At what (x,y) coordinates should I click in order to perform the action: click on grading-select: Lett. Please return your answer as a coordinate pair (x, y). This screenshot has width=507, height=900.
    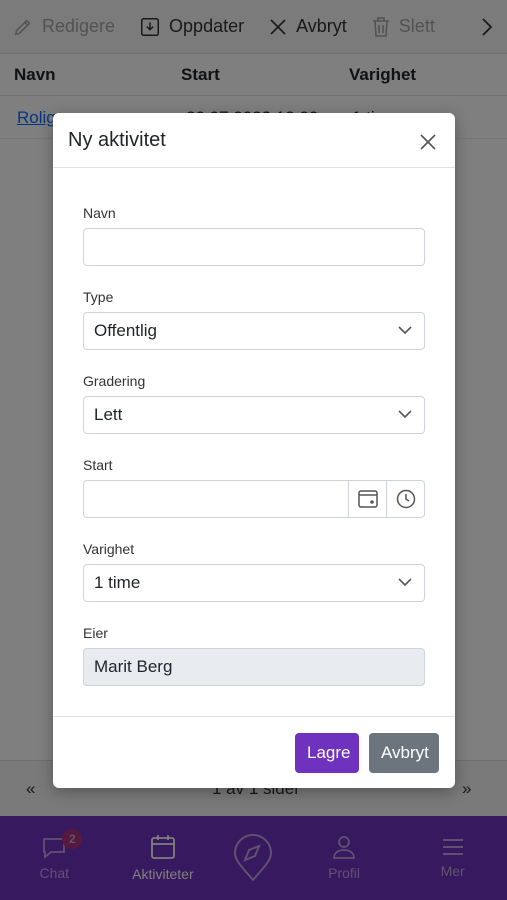
    Looking at the image, I should click on (254, 415).